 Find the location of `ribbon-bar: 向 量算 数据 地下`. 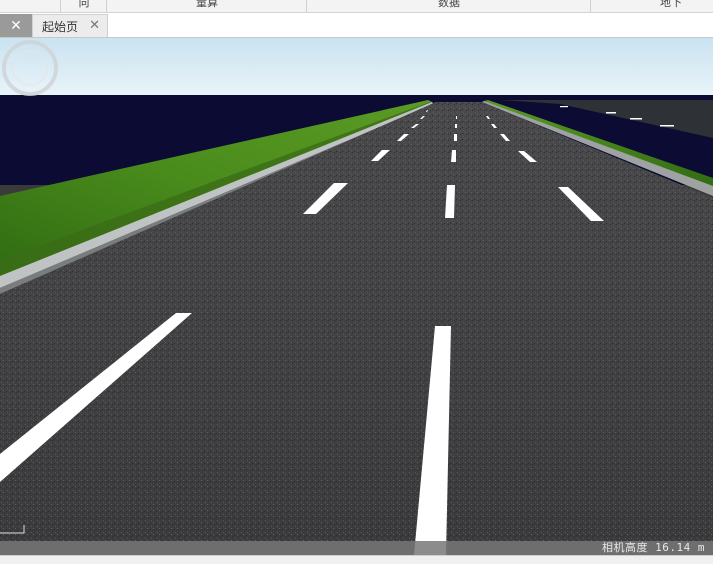

ribbon-bar: 向 量算 数据 地下 is located at coordinates (356, 6).